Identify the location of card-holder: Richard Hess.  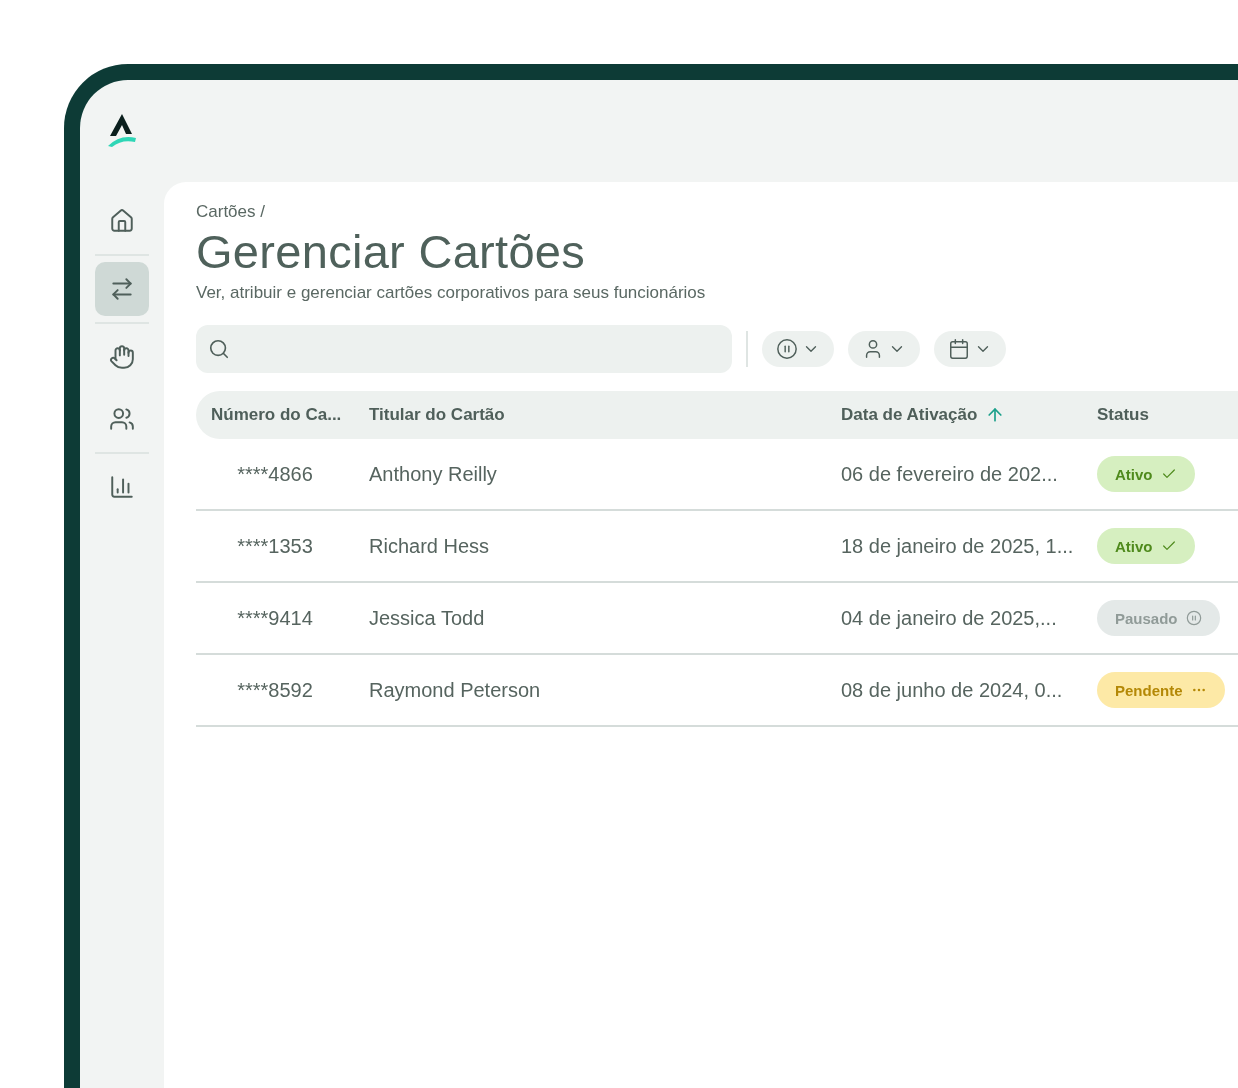
(429, 546).